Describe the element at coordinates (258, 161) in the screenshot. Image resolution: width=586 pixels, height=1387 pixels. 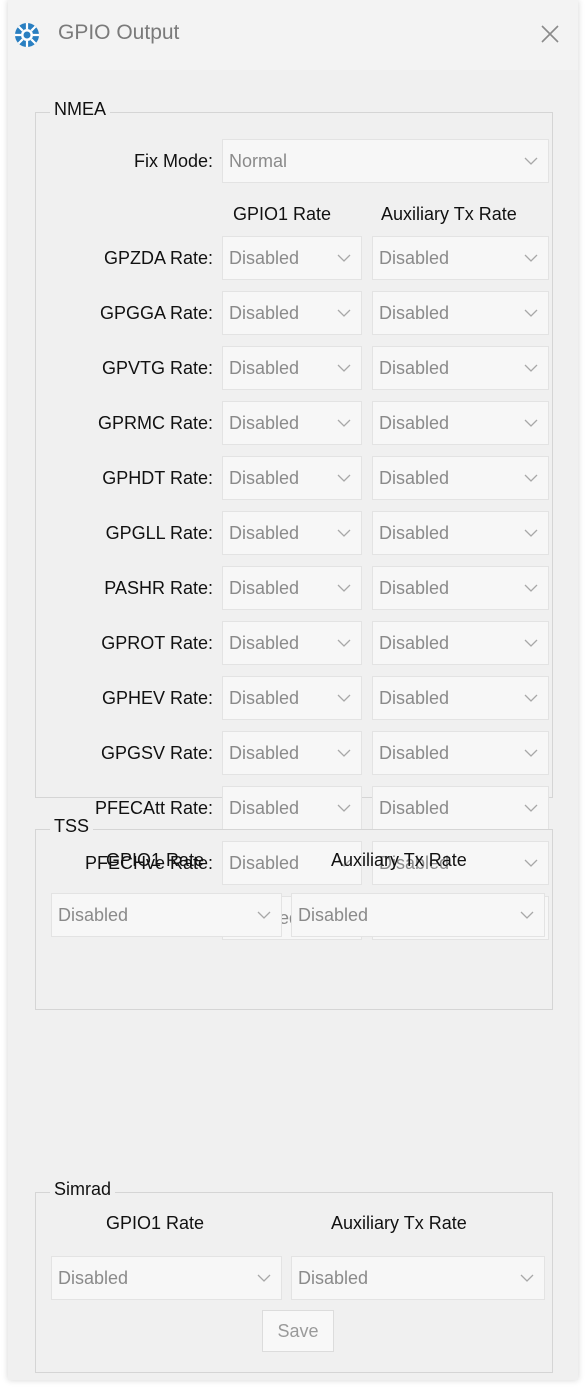
I see `fix-mode-value: Normal` at that location.